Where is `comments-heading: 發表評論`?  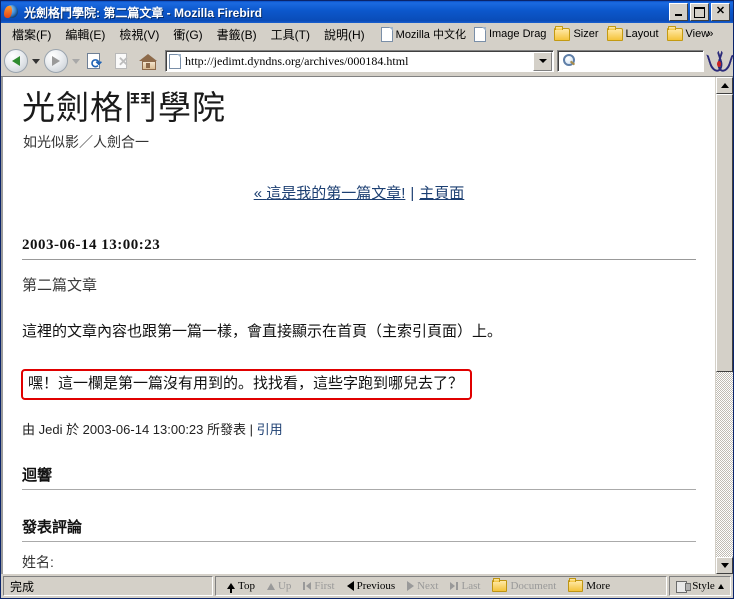 comments-heading: 發表評論 is located at coordinates (359, 529).